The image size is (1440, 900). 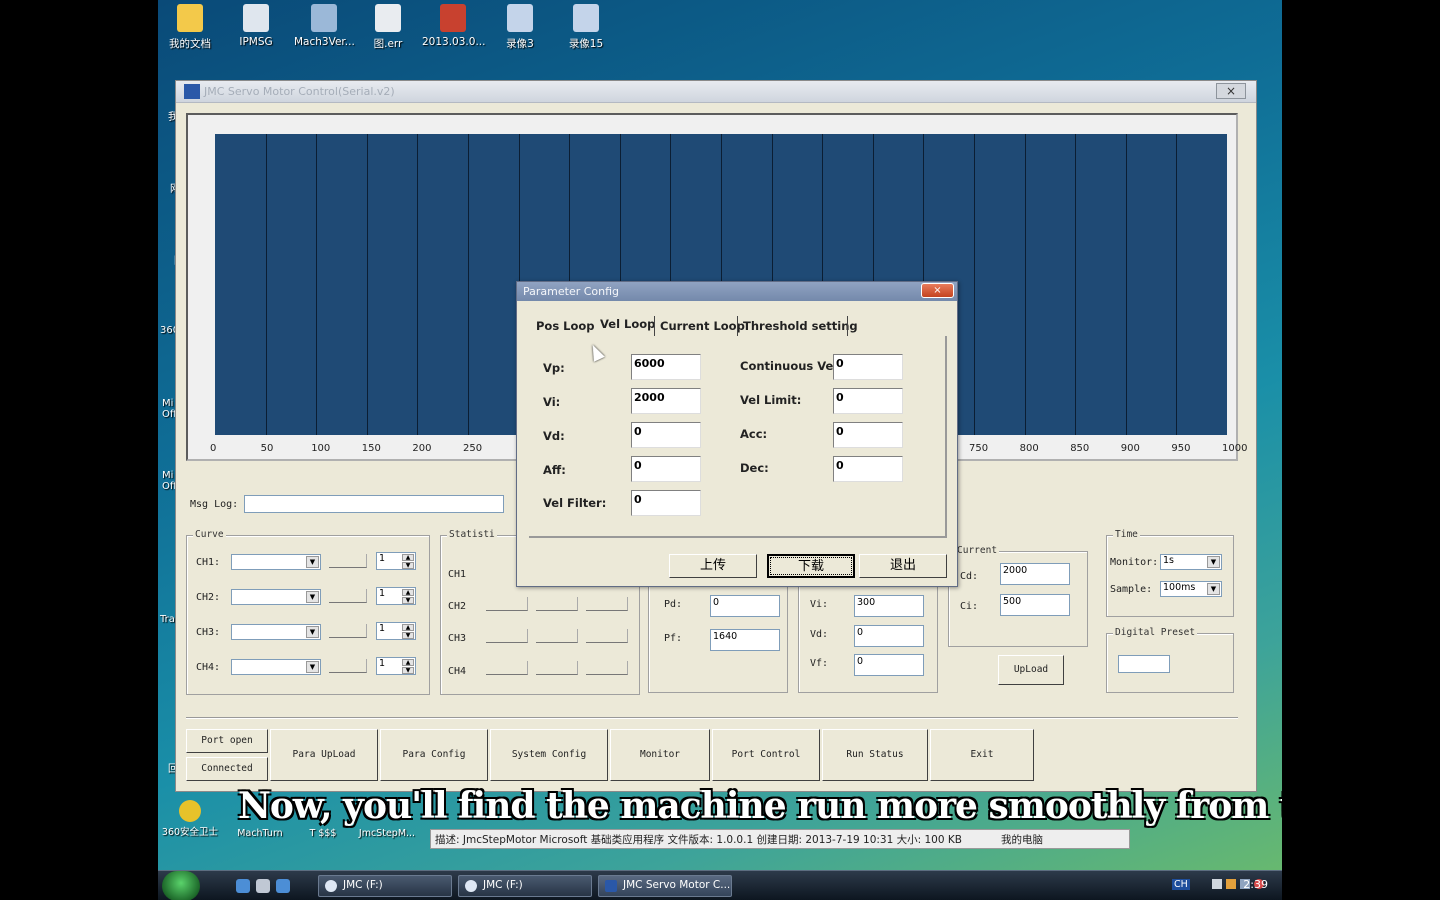 I want to click on sample-select: 100ms ▼, so click(x=1191, y=589).